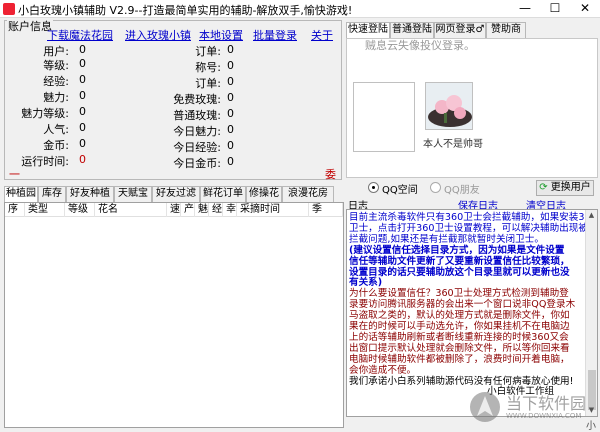 This screenshot has height=432, width=600. I want to click on tab-2: 好友种植, so click(90, 194).